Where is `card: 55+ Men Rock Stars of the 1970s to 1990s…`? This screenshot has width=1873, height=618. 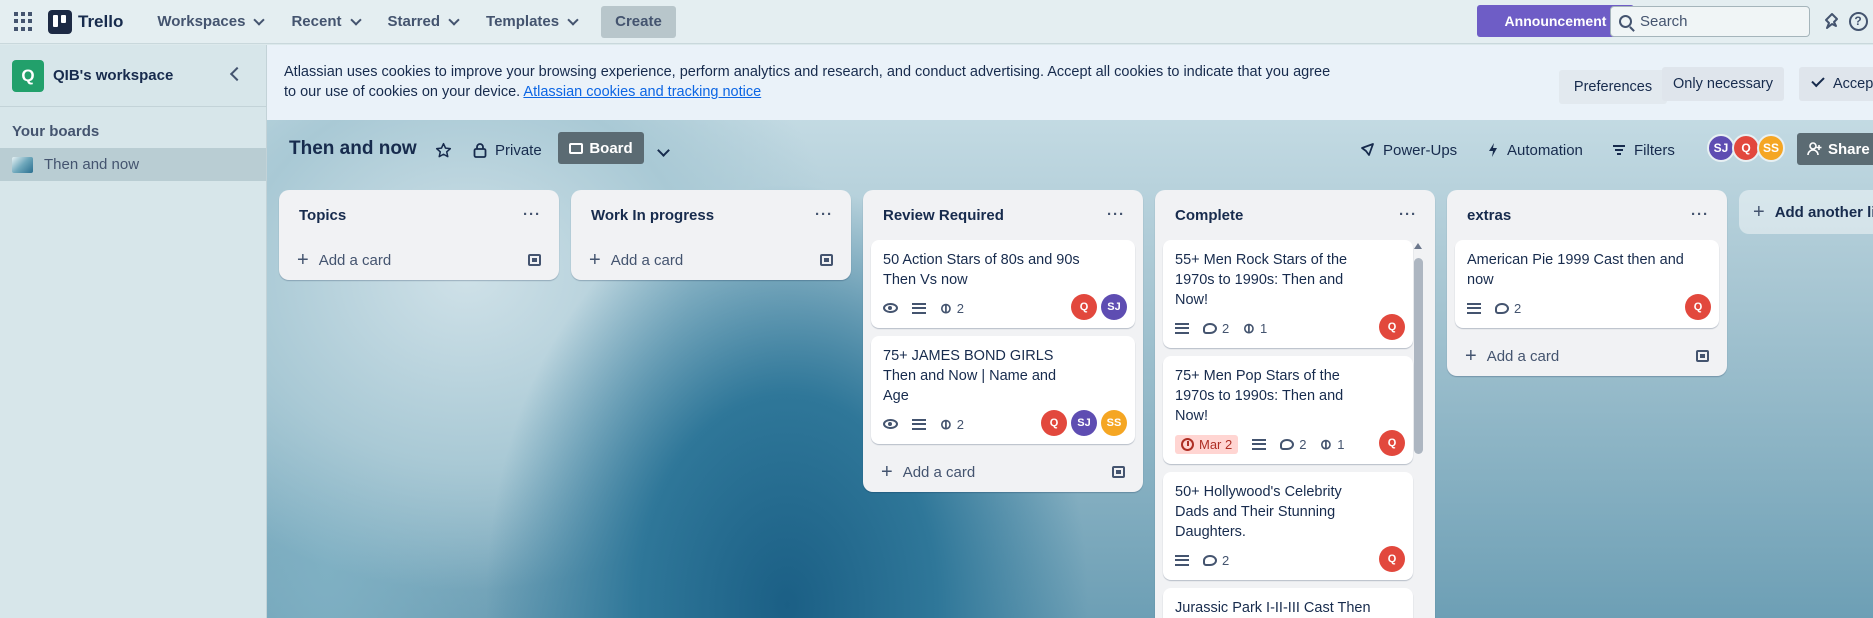
card: 55+ Men Rock Stars of the 1970s to 1990s… is located at coordinates (1288, 294).